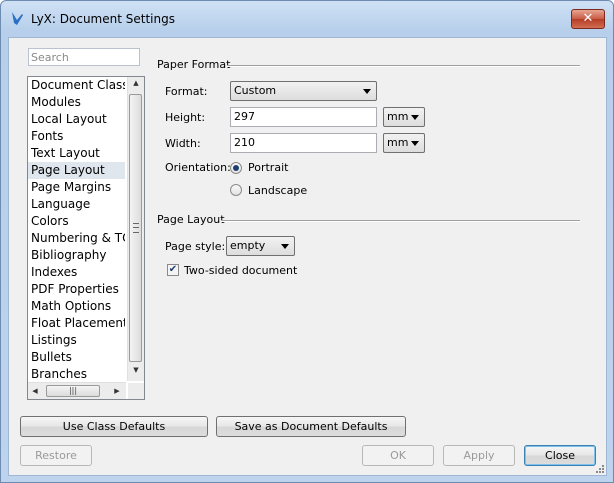 The width and height of the screenshot is (614, 483). Describe the element at coordinates (240, 270) in the screenshot. I see `two-sided-label: Two-sided document` at that location.